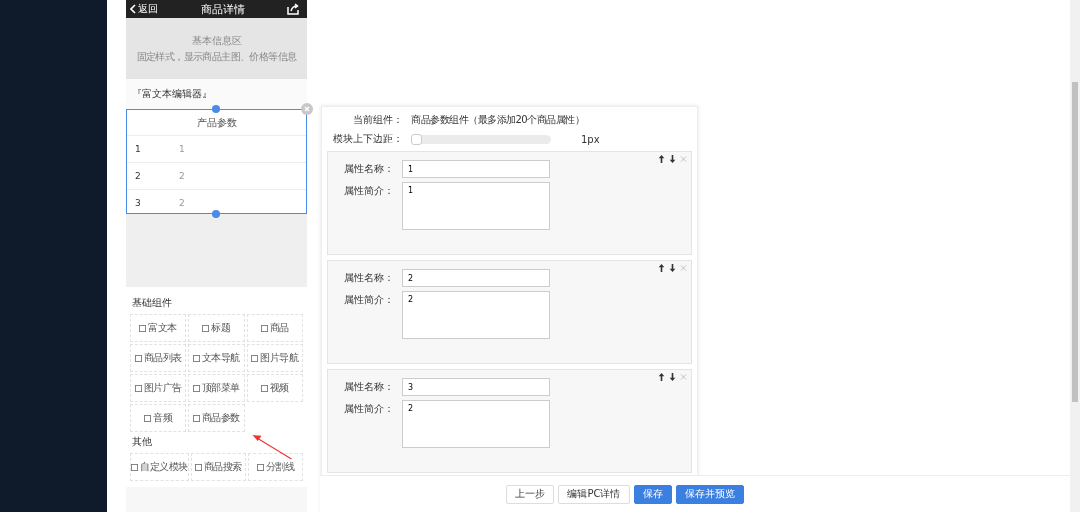 This screenshot has width=1080, height=512. Describe the element at coordinates (133, 9) in the screenshot. I see `back-icon` at that location.